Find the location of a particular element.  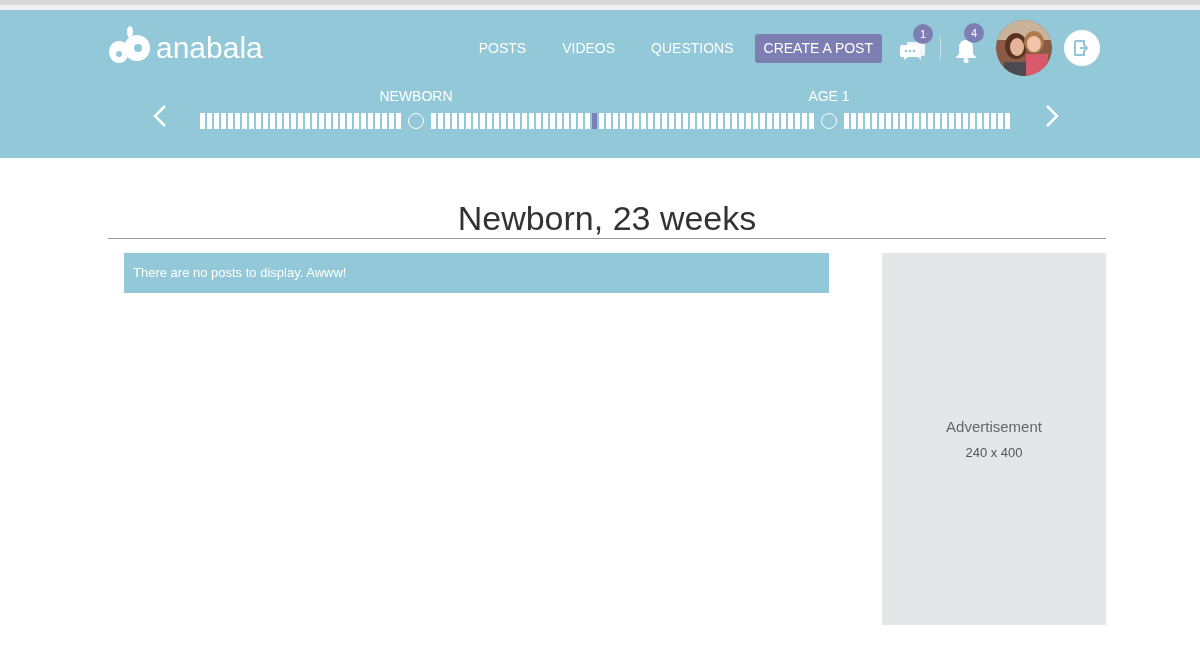

chevron-left-icon is located at coordinates (160, 116).